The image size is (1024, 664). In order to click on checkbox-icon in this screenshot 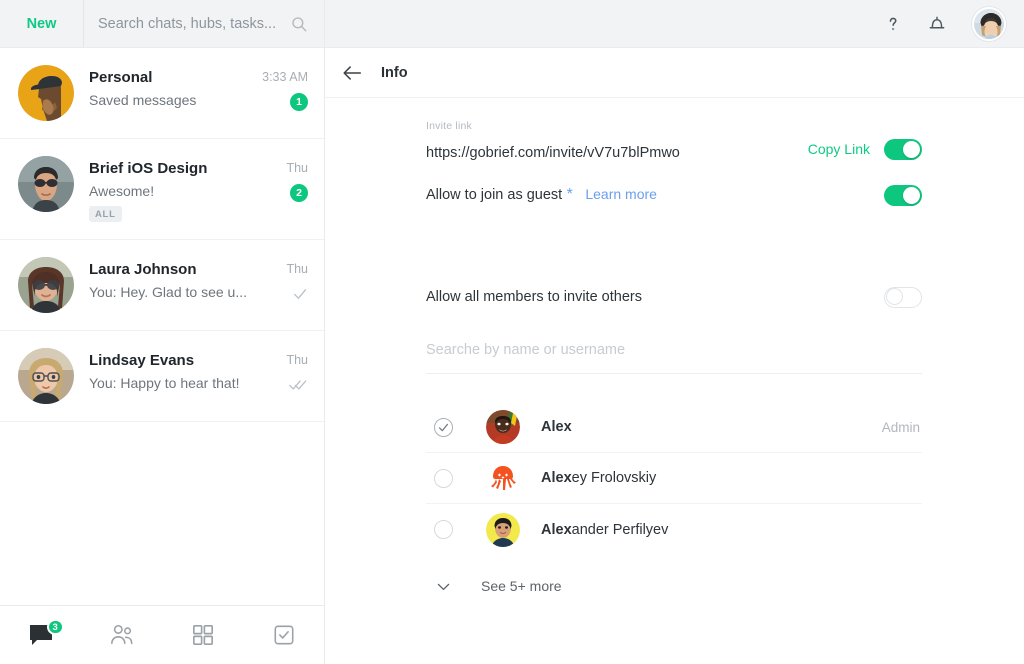, I will do `click(283, 635)`.